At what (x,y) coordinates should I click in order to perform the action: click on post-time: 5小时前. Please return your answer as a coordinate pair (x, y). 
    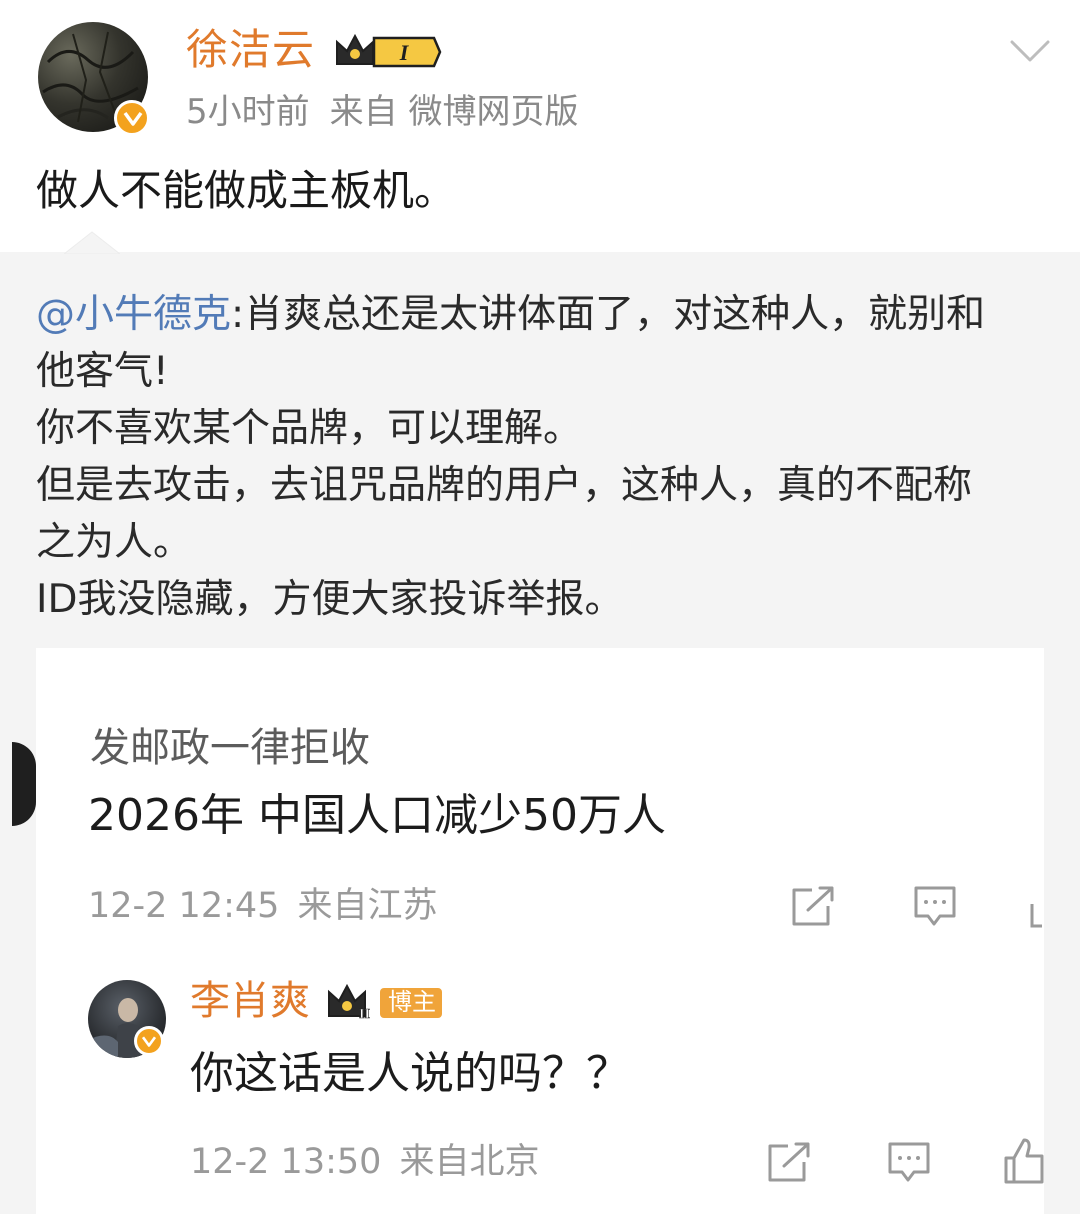
    Looking at the image, I should click on (248, 112).